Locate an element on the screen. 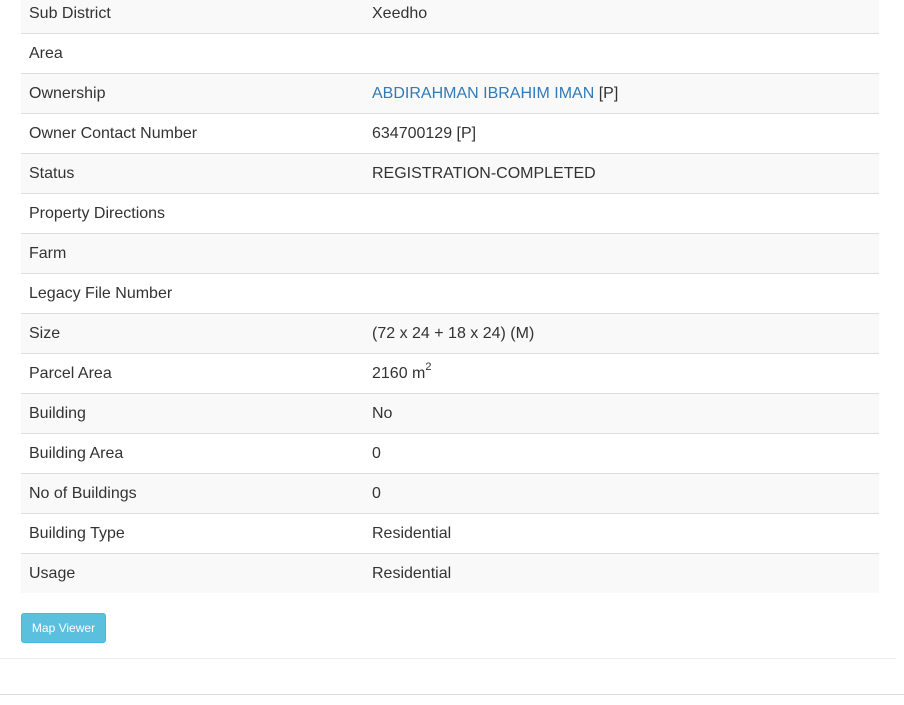  row-label: Owner Contact Number is located at coordinates (192, 133).